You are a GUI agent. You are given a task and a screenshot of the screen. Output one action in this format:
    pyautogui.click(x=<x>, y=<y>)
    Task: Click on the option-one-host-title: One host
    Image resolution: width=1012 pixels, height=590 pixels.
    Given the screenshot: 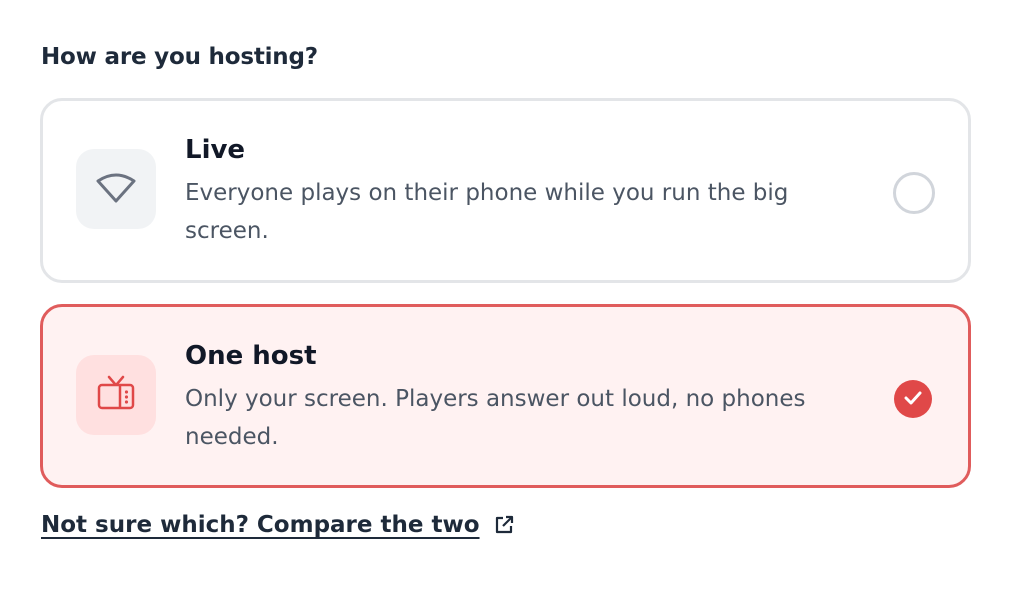 What is the action you would take?
    pyautogui.click(x=251, y=356)
    